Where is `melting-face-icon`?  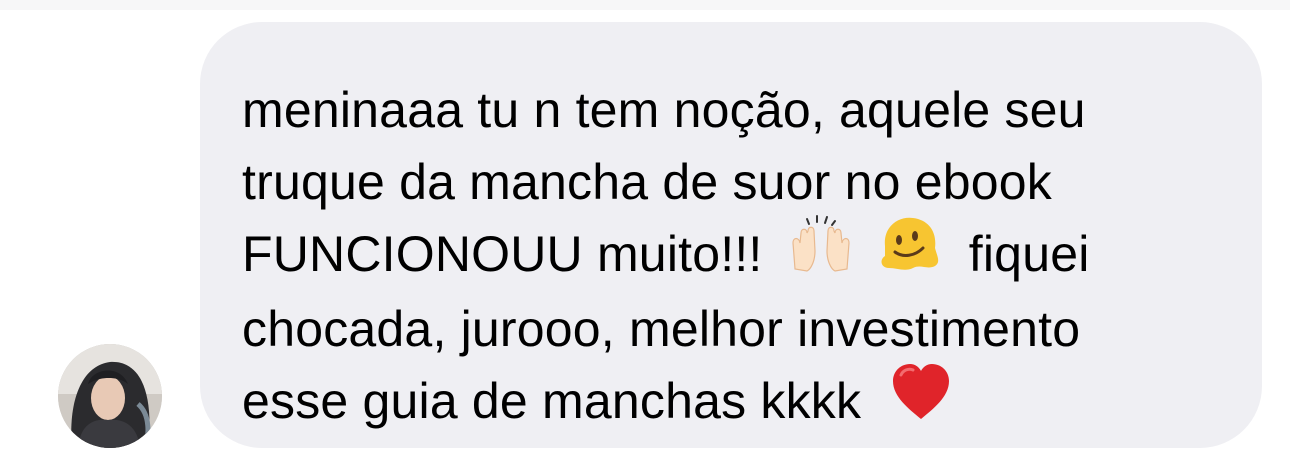
melting-face-icon is located at coordinates (910, 252).